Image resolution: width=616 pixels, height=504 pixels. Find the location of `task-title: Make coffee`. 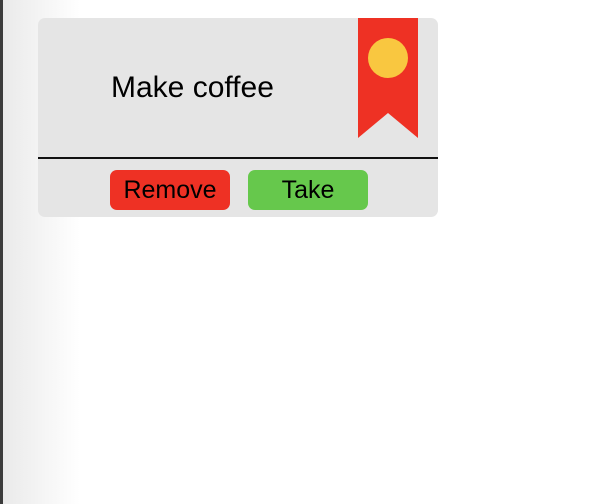

task-title: Make coffee is located at coordinates (192, 87).